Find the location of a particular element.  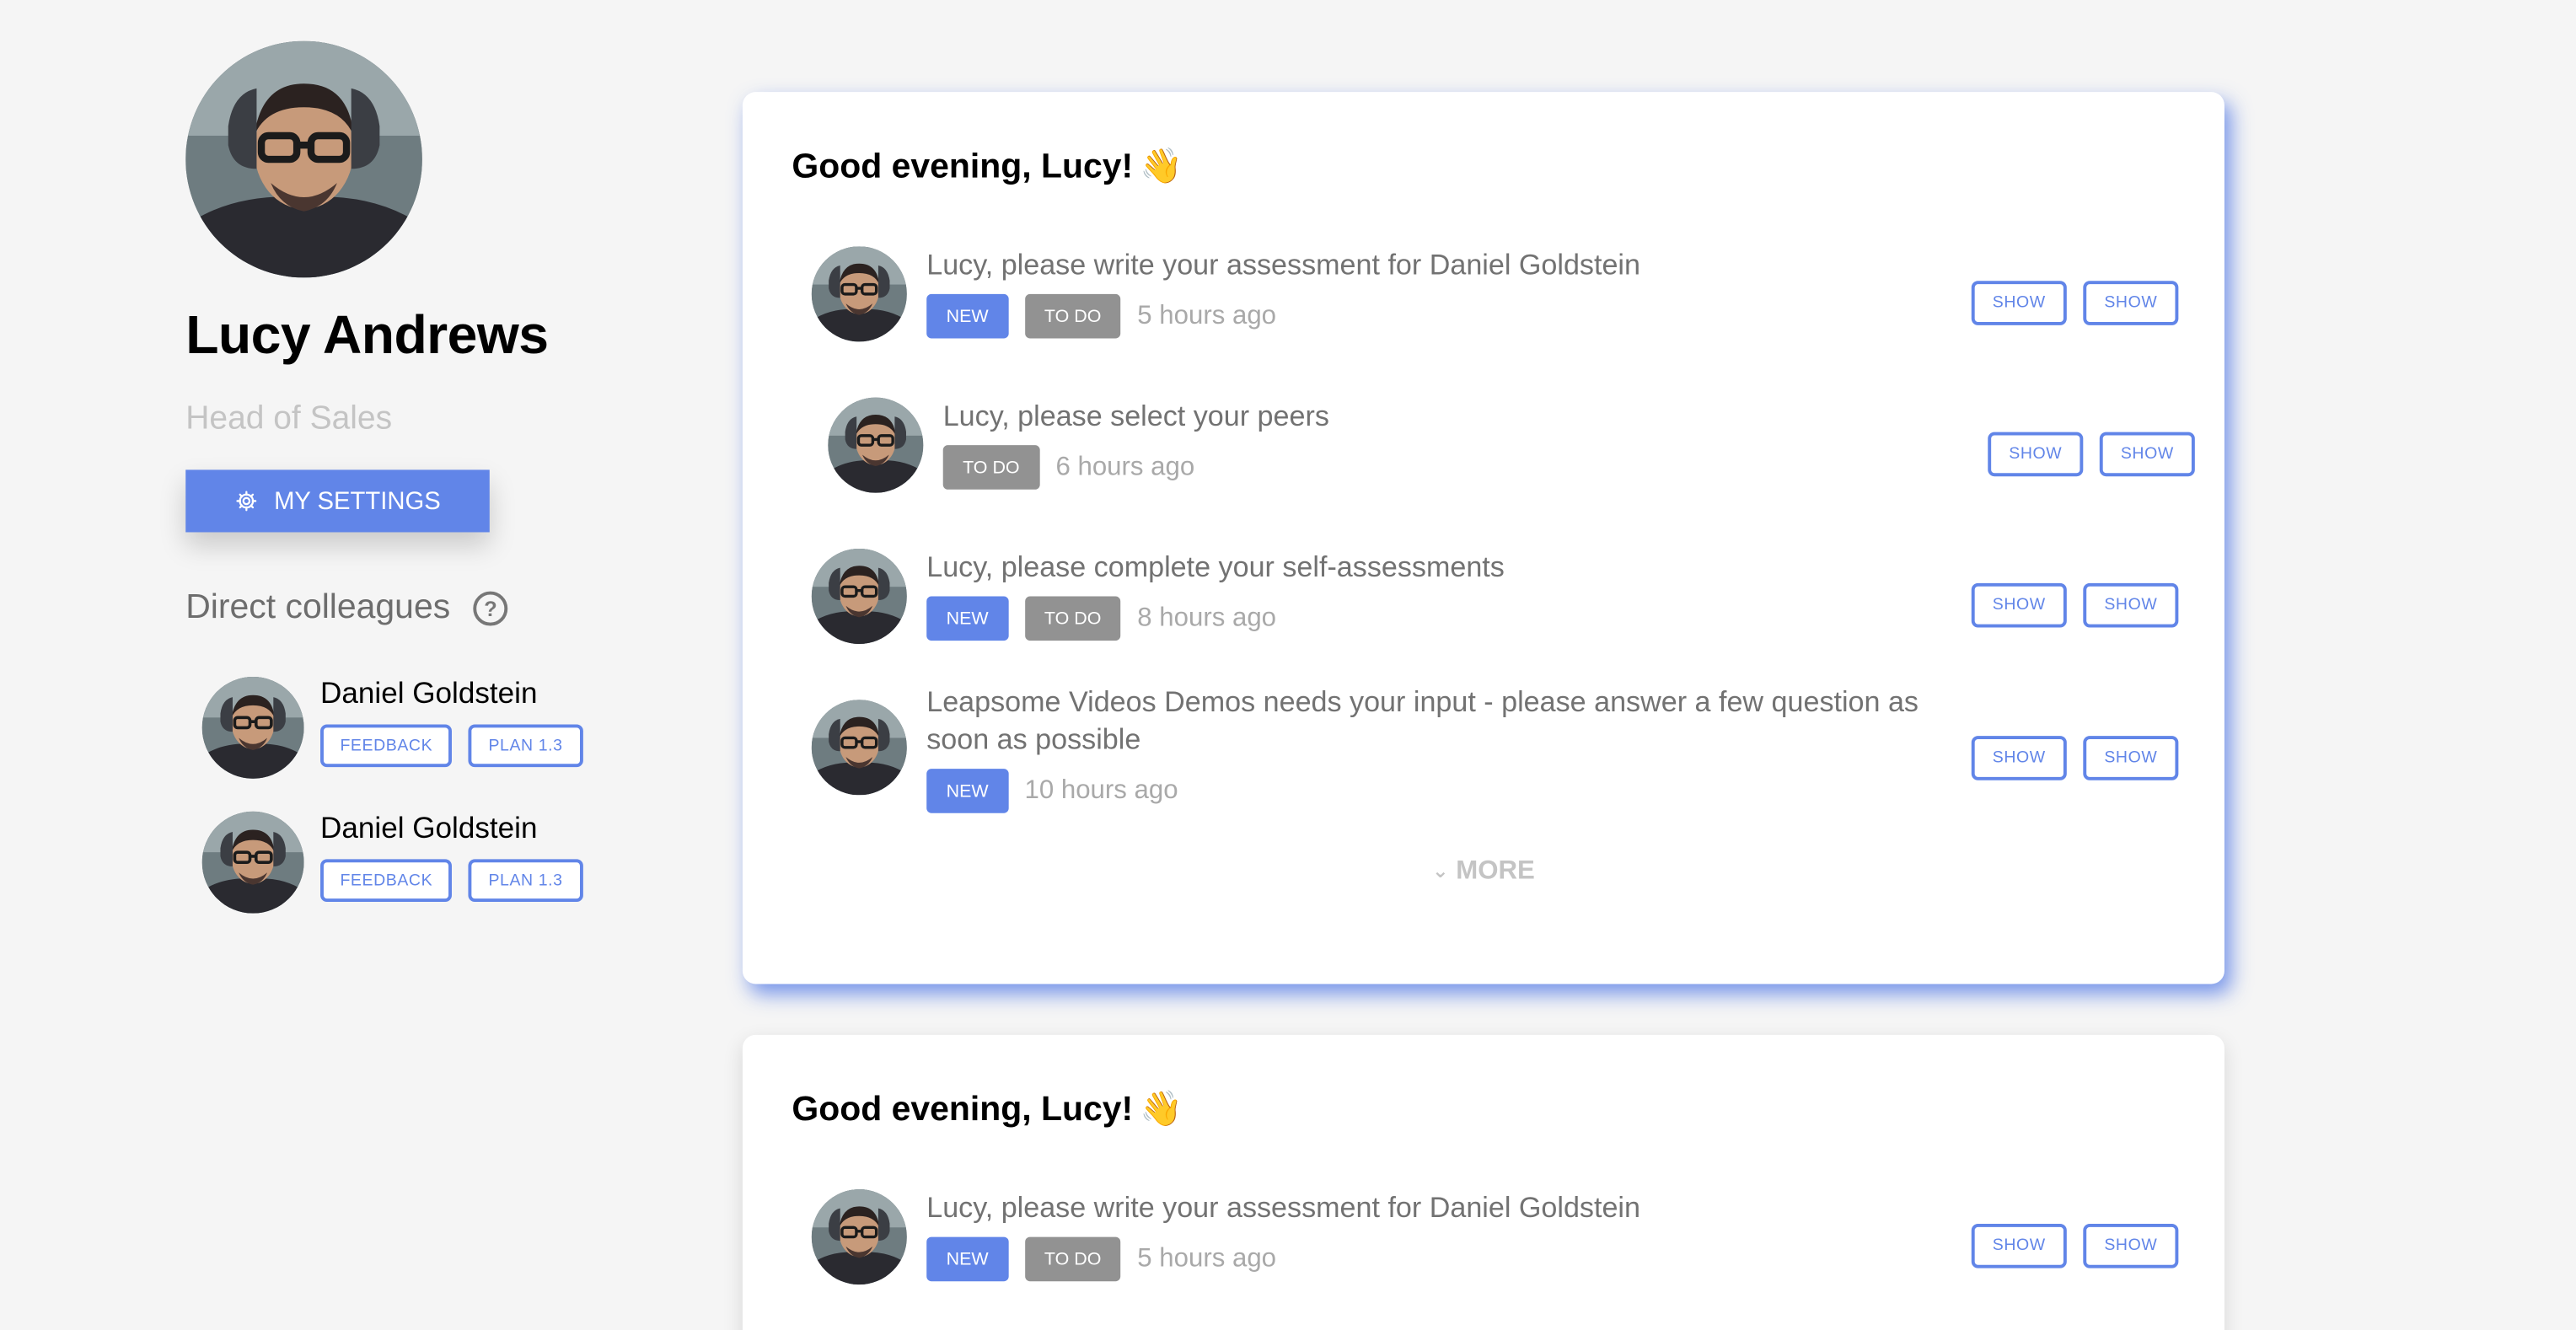

profile-role: Head of Sales is located at coordinates (289, 418).